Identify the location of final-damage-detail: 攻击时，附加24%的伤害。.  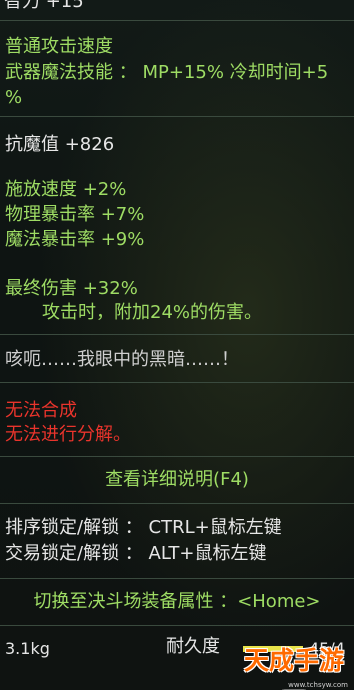
(152, 312).